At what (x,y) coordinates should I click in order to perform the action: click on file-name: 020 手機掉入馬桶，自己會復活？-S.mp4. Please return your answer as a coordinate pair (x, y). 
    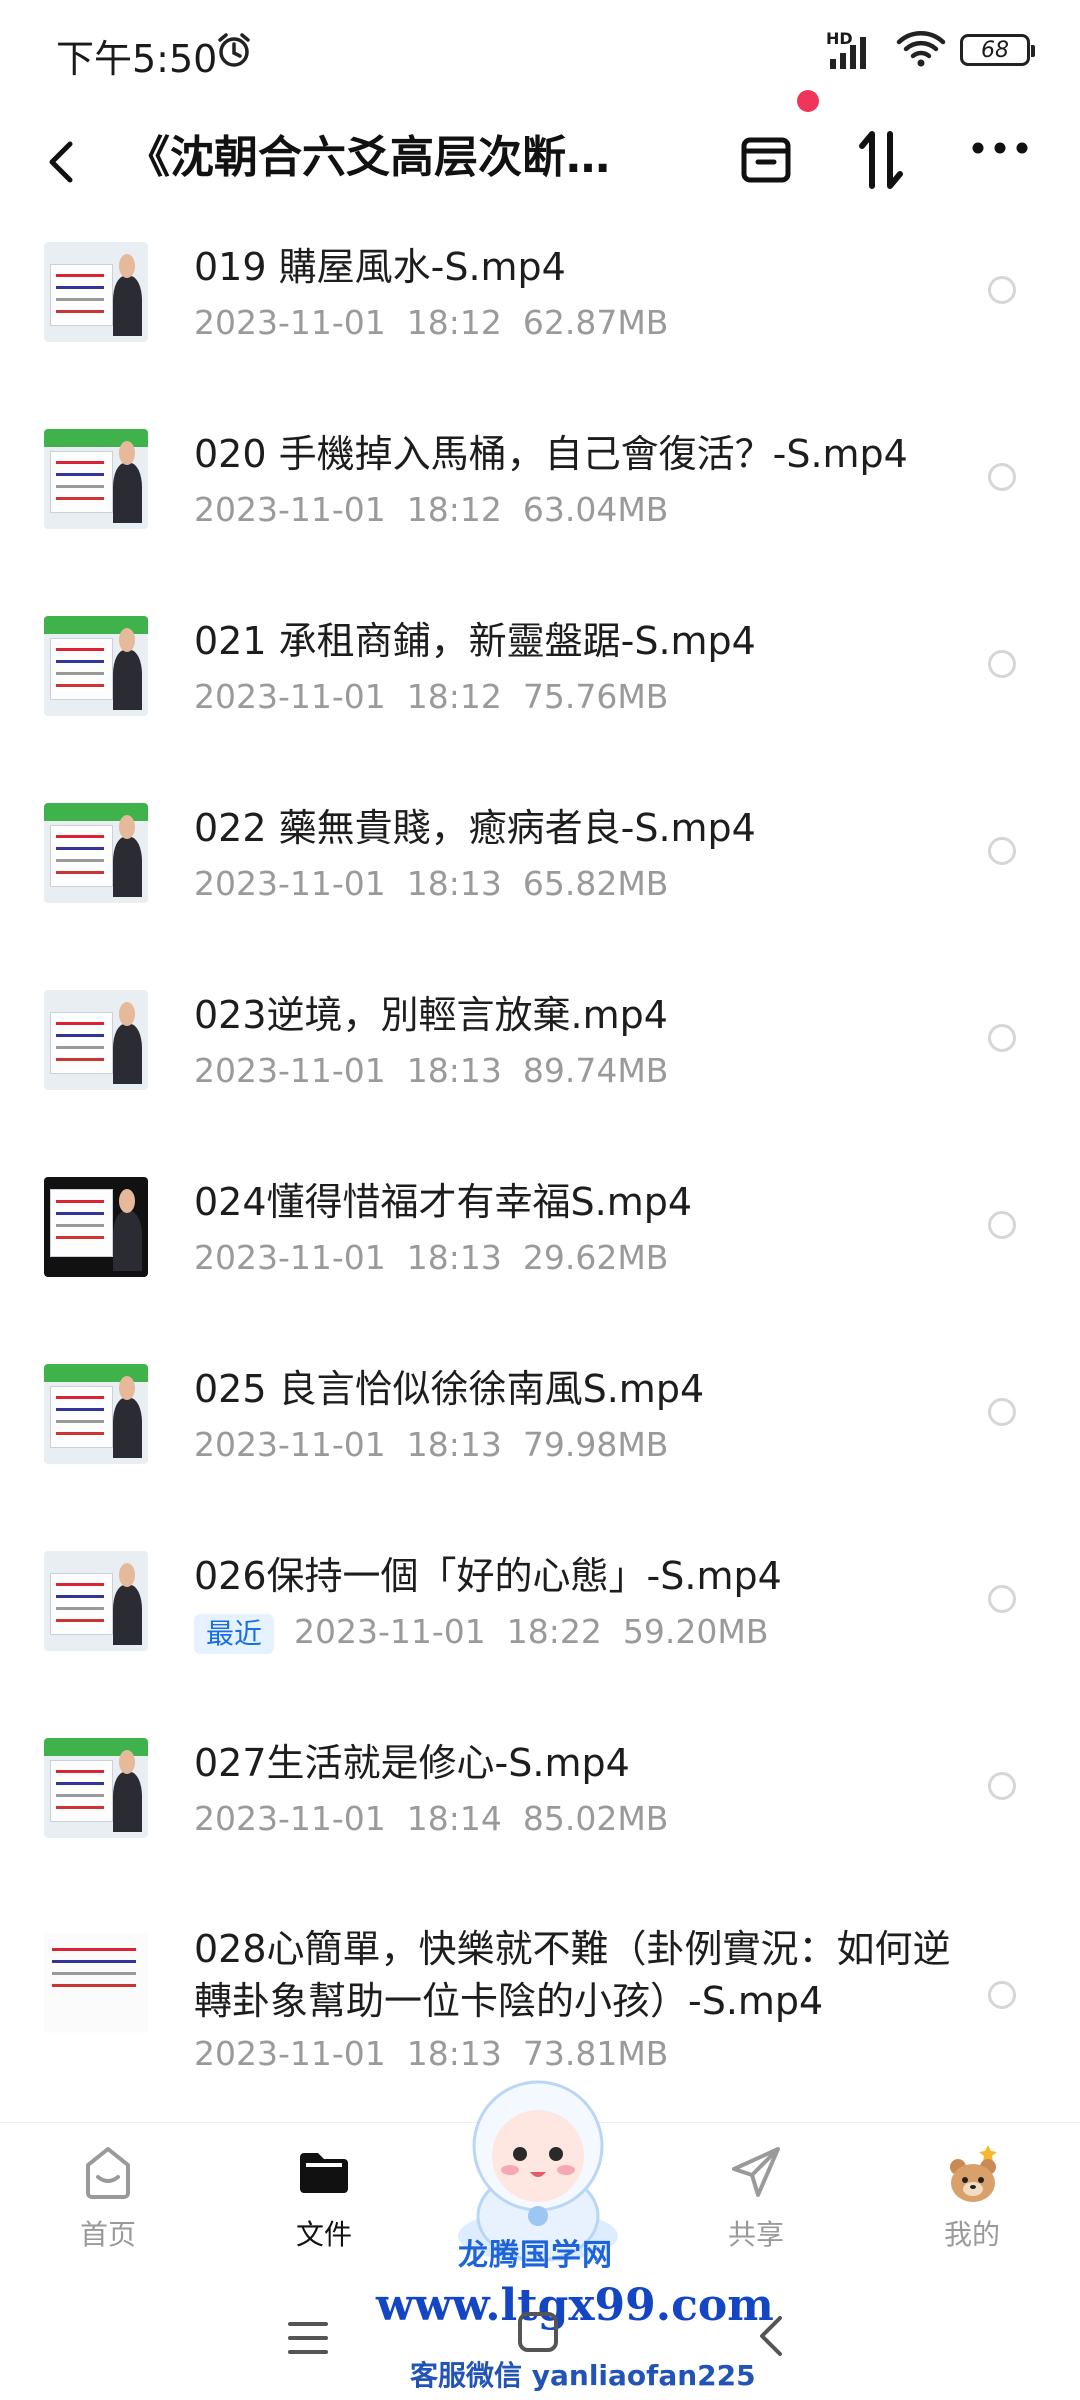
    Looking at the image, I should click on (551, 454).